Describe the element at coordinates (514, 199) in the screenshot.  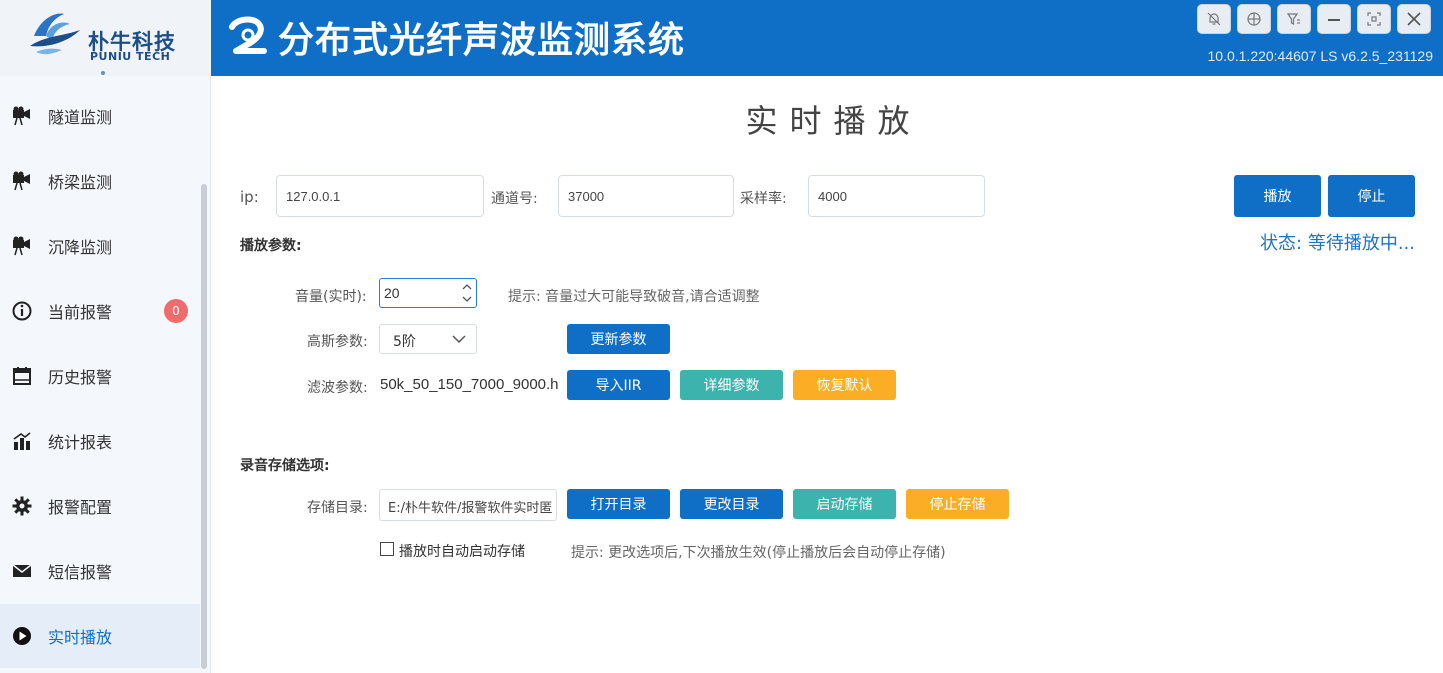
I see `channel-label: 通道号:` at that location.